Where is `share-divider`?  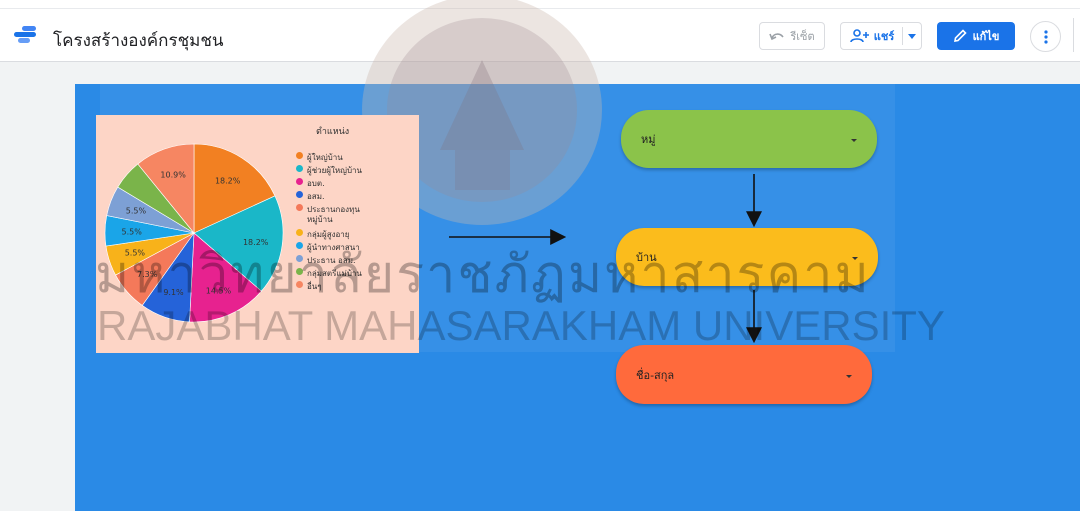
share-divider is located at coordinates (902, 36).